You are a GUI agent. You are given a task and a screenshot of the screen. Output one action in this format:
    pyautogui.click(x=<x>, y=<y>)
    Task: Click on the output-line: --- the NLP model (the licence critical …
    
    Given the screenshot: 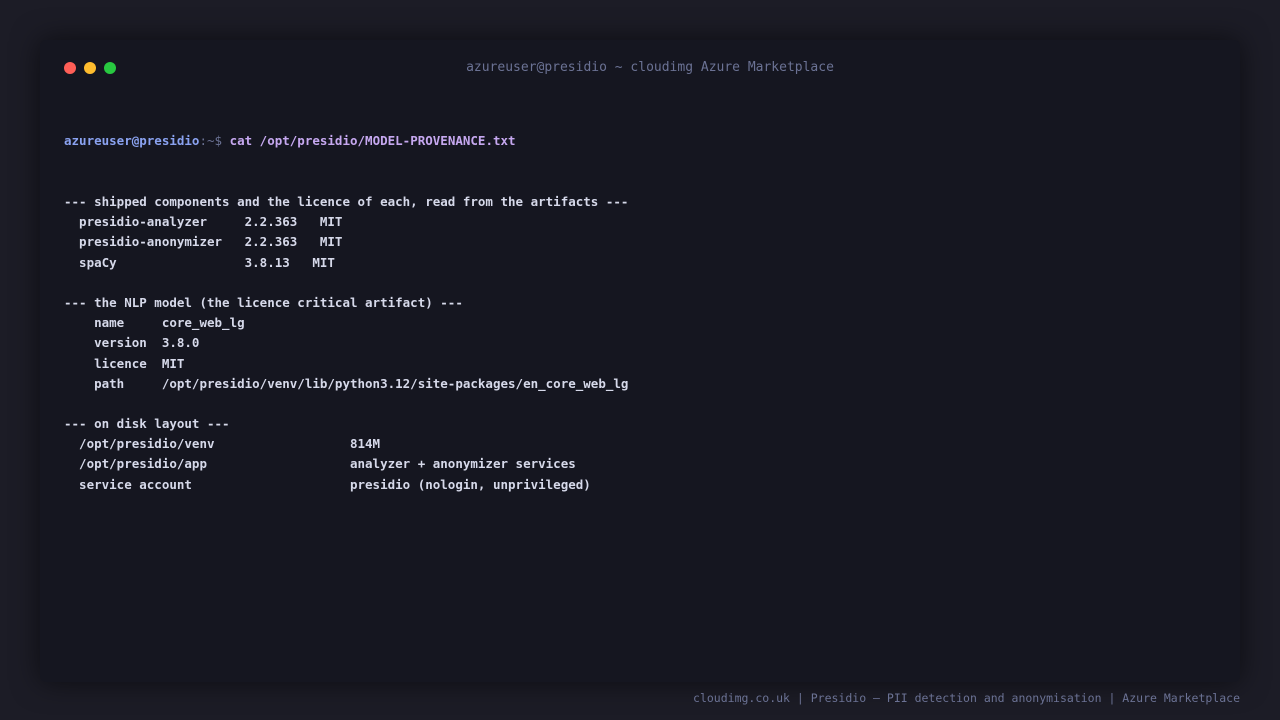 What is the action you would take?
    pyautogui.click(x=263, y=302)
    